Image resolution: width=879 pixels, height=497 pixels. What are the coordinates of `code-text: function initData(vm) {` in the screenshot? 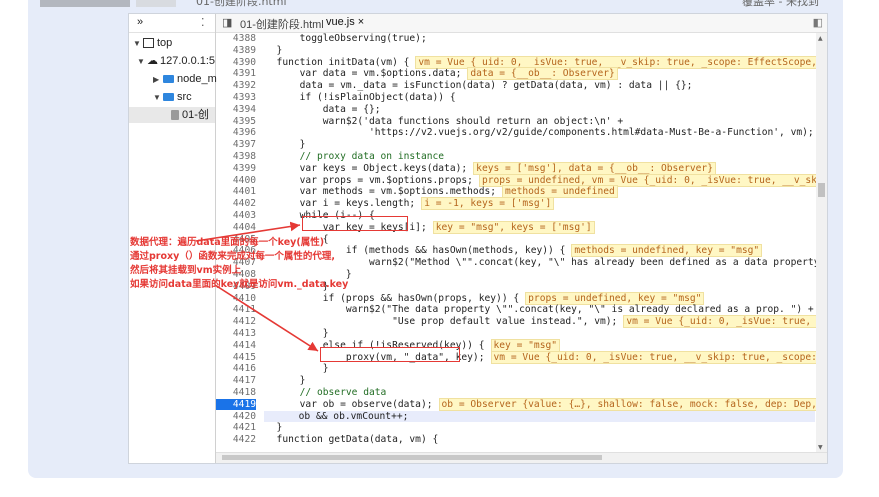 It's located at (337, 62).